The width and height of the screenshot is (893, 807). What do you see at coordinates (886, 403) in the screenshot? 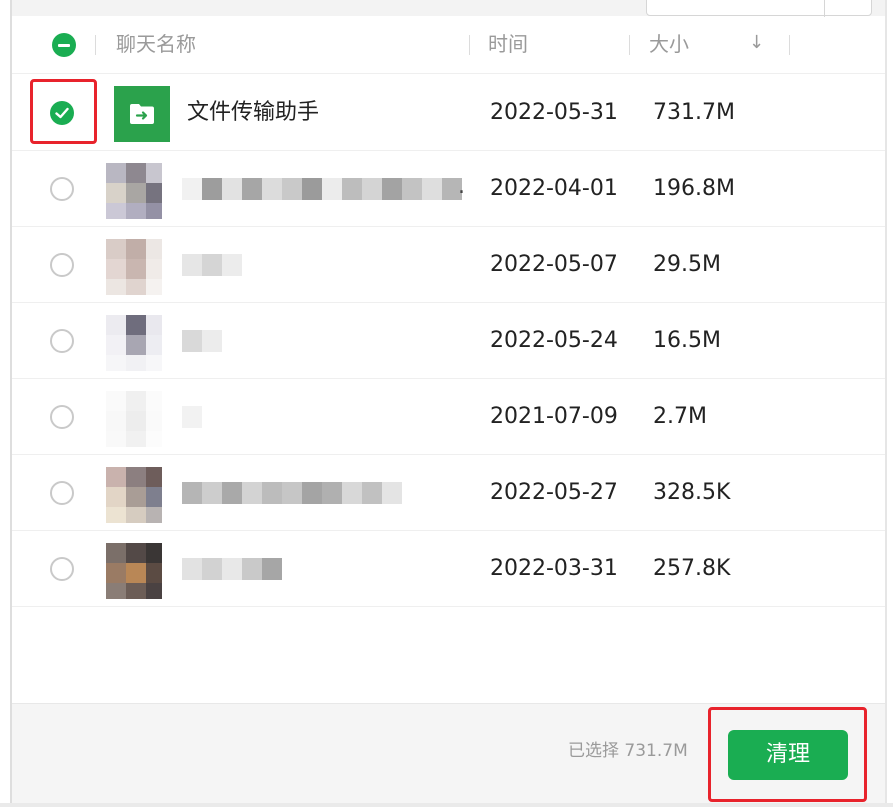
I see `panel-right-border` at bounding box center [886, 403].